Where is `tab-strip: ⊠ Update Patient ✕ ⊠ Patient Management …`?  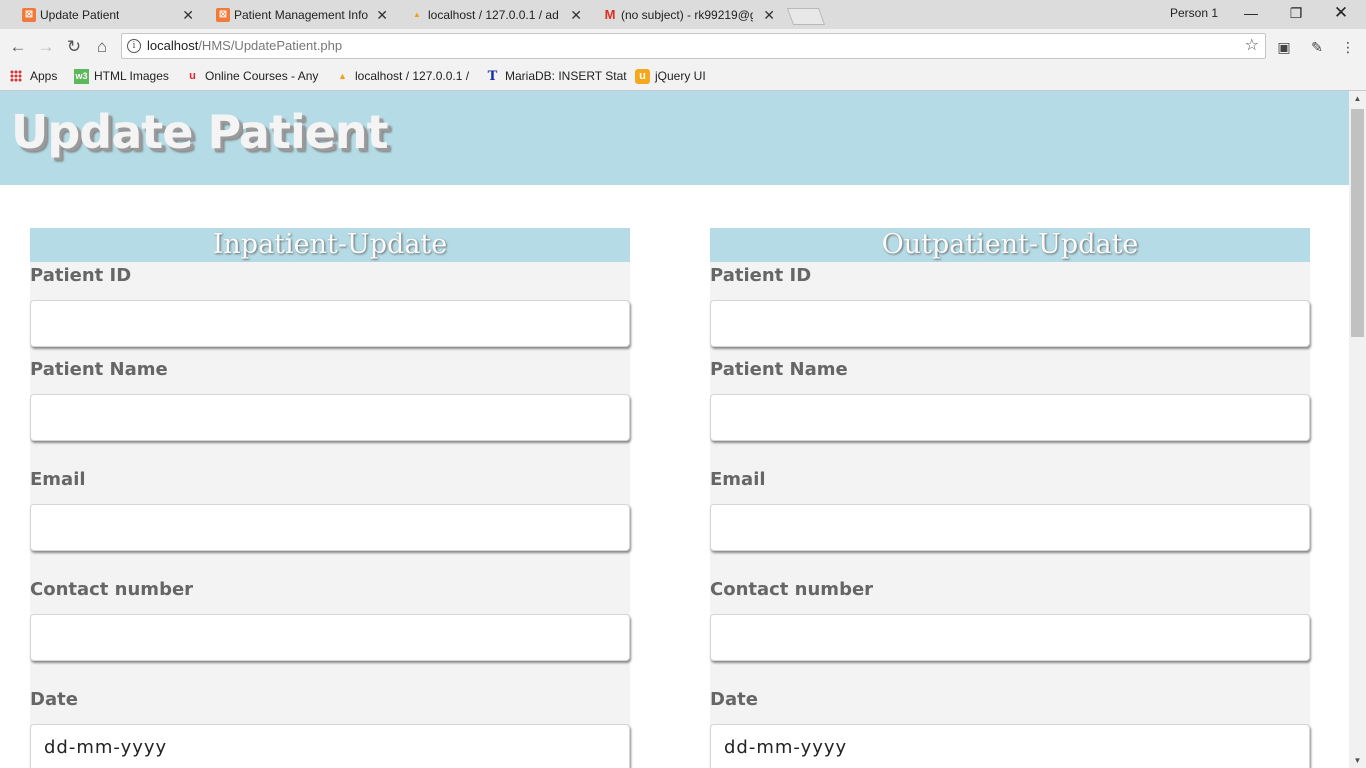
tab-strip: ⊠ Update Patient ✕ ⊠ Patient Management … is located at coordinates (683, 15).